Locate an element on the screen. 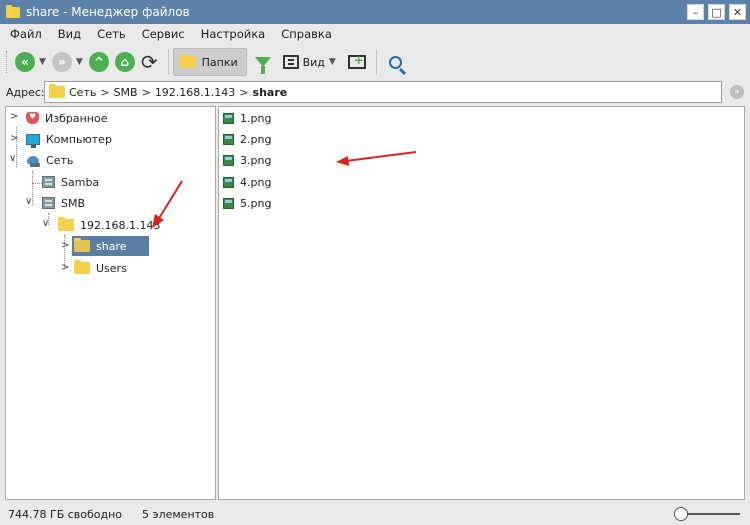  forward-icon: » is located at coordinates (61, 62).